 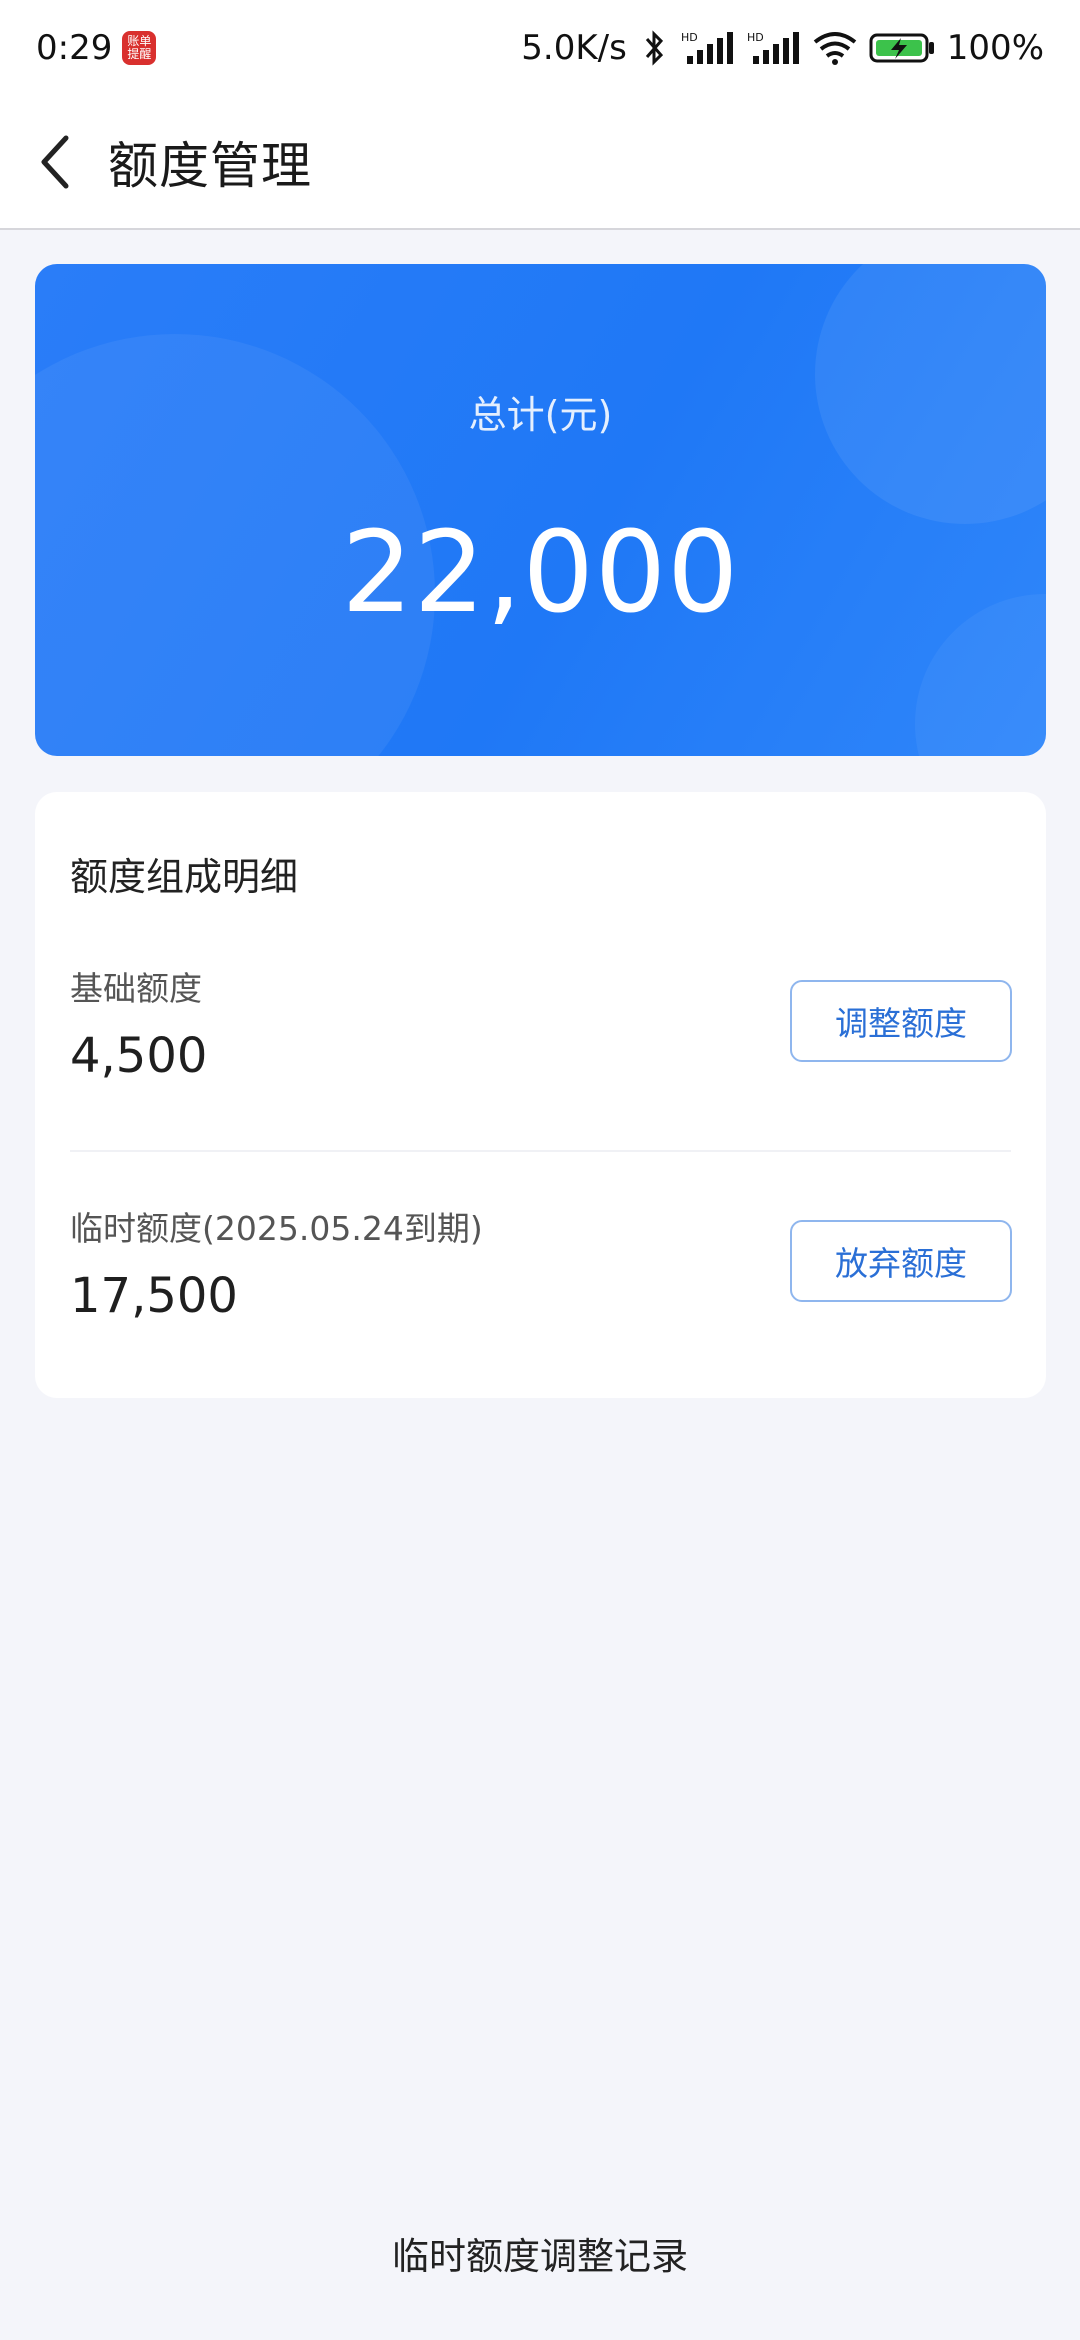 What do you see at coordinates (540, 573) in the screenshot?
I see `total-value: 22,000` at bounding box center [540, 573].